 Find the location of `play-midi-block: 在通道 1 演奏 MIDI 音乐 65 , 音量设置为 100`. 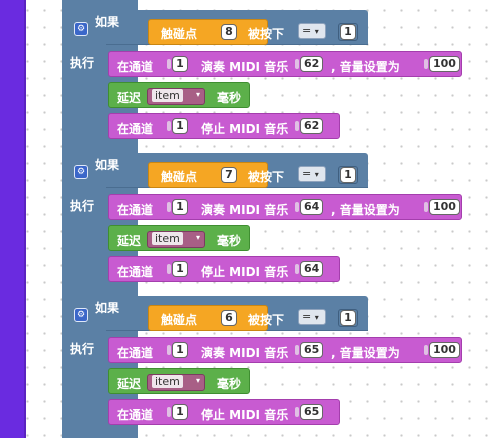

play-midi-block: 在通道 1 演奏 MIDI 音乐 65 , 音量设置为 100 is located at coordinates (285, 350).